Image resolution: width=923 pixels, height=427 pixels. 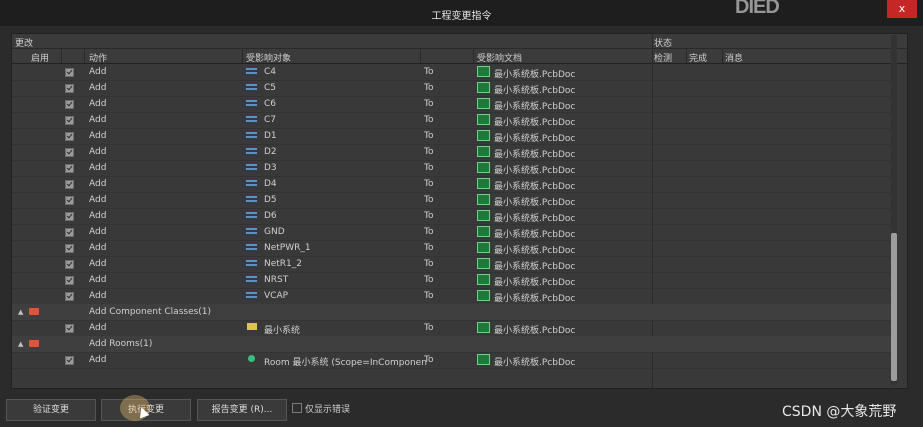 I want to click on table-row: Add D5 To 最小系统板.PcbDoc, so click(x=452, y=200).